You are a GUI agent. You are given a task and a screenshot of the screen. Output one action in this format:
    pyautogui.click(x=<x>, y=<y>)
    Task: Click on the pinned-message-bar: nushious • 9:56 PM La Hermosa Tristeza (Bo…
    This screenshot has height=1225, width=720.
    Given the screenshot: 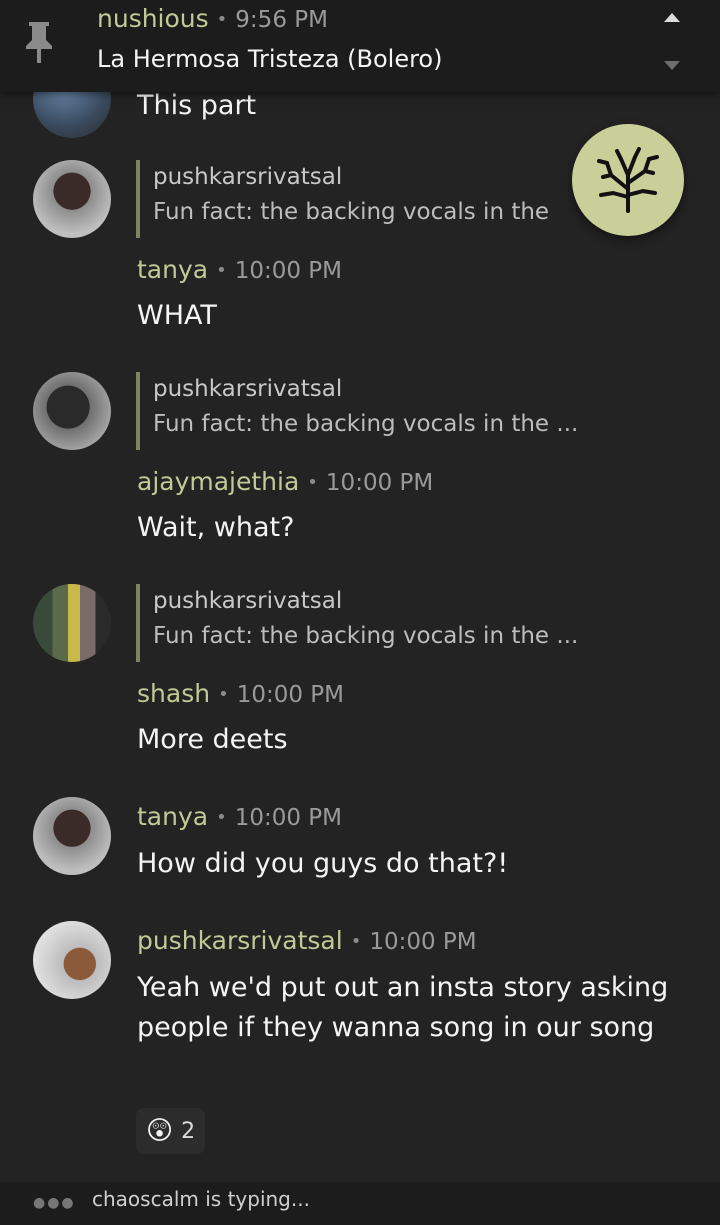 What is the action you would take?
    pyautogui.click(x=360, y=46)
    